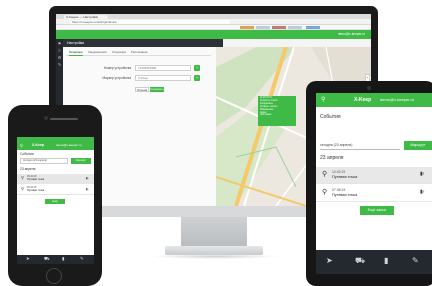 The height and width of the screenshot is (286, 432). What do you see at coordinates (363, 100) in the screenshot?
I see `tablet-brand: X-Keep` at bounding box center [363, 100].